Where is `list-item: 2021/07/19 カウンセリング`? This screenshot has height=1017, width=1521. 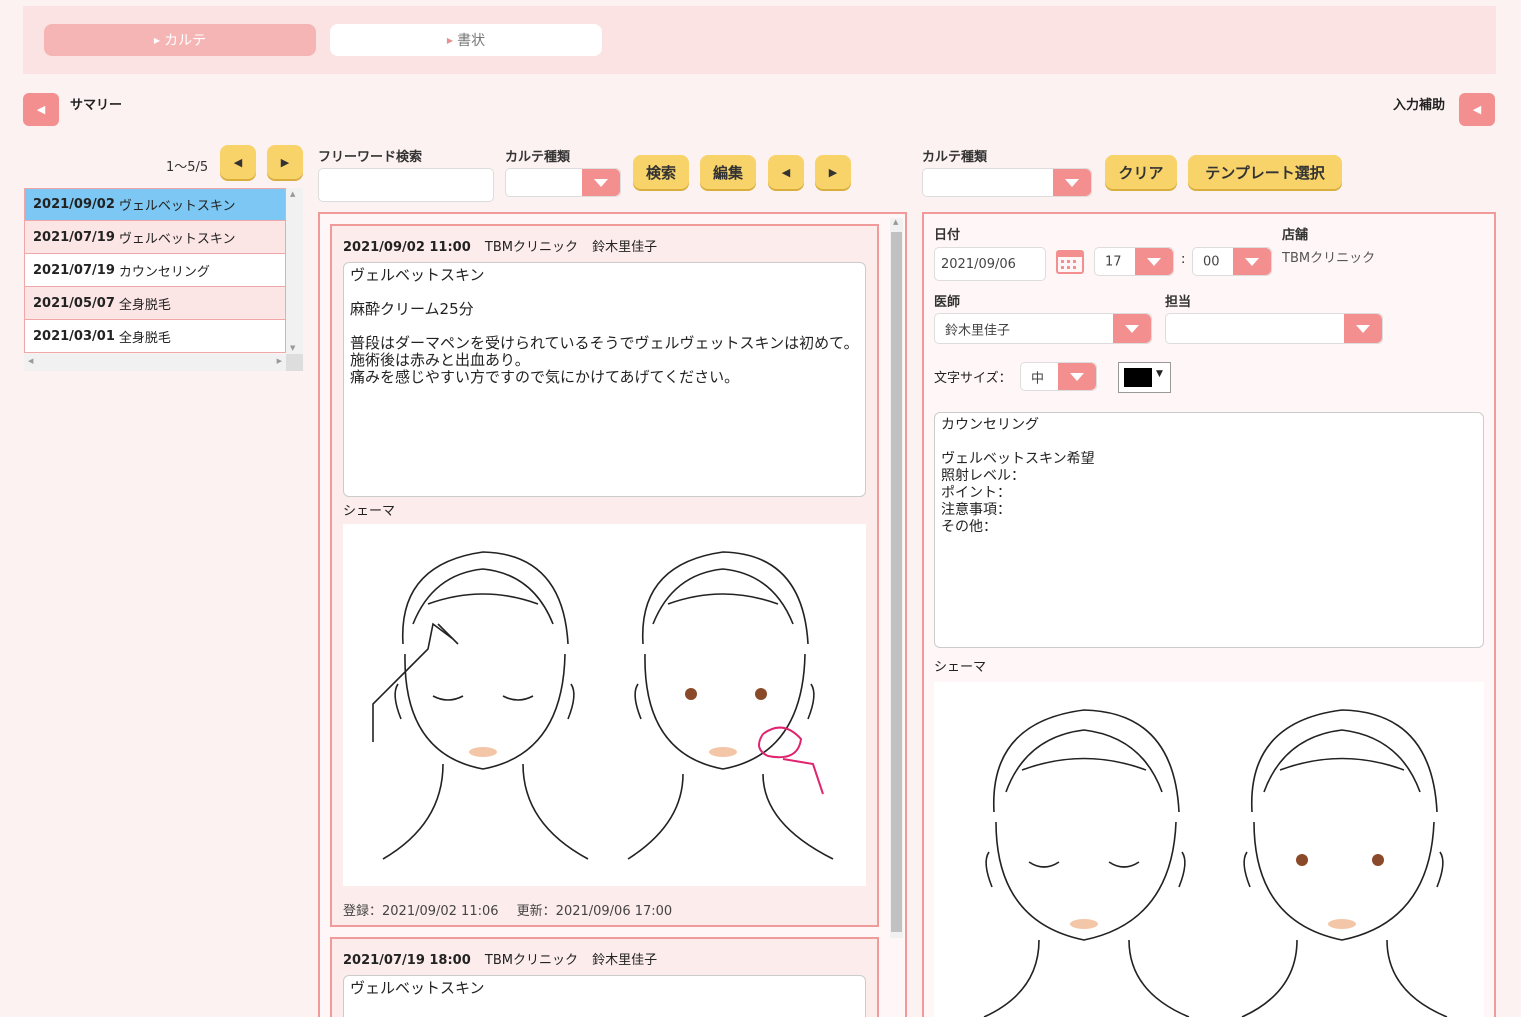
list-item: 2021/07/19 カウンセリング is located at coordinates (155, 270).